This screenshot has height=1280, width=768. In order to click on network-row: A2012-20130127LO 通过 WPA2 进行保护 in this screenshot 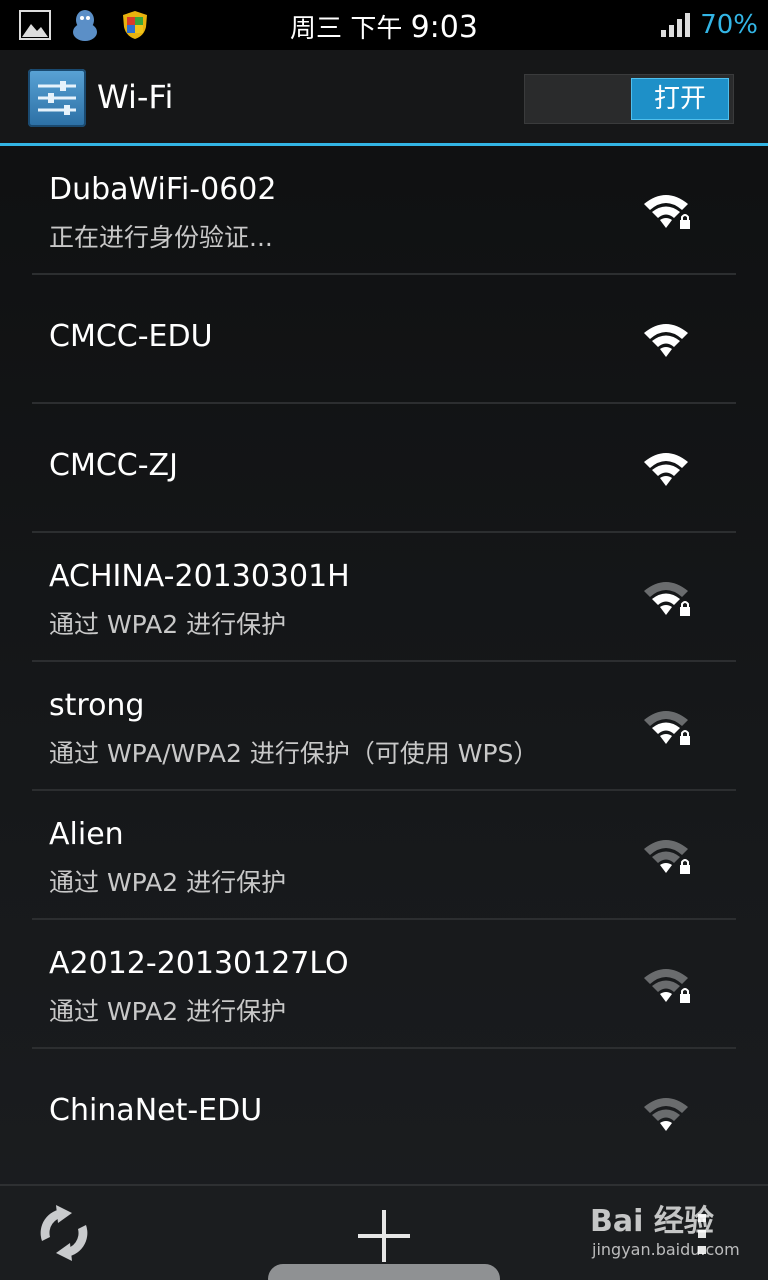, I will do `click(384, 984)`.